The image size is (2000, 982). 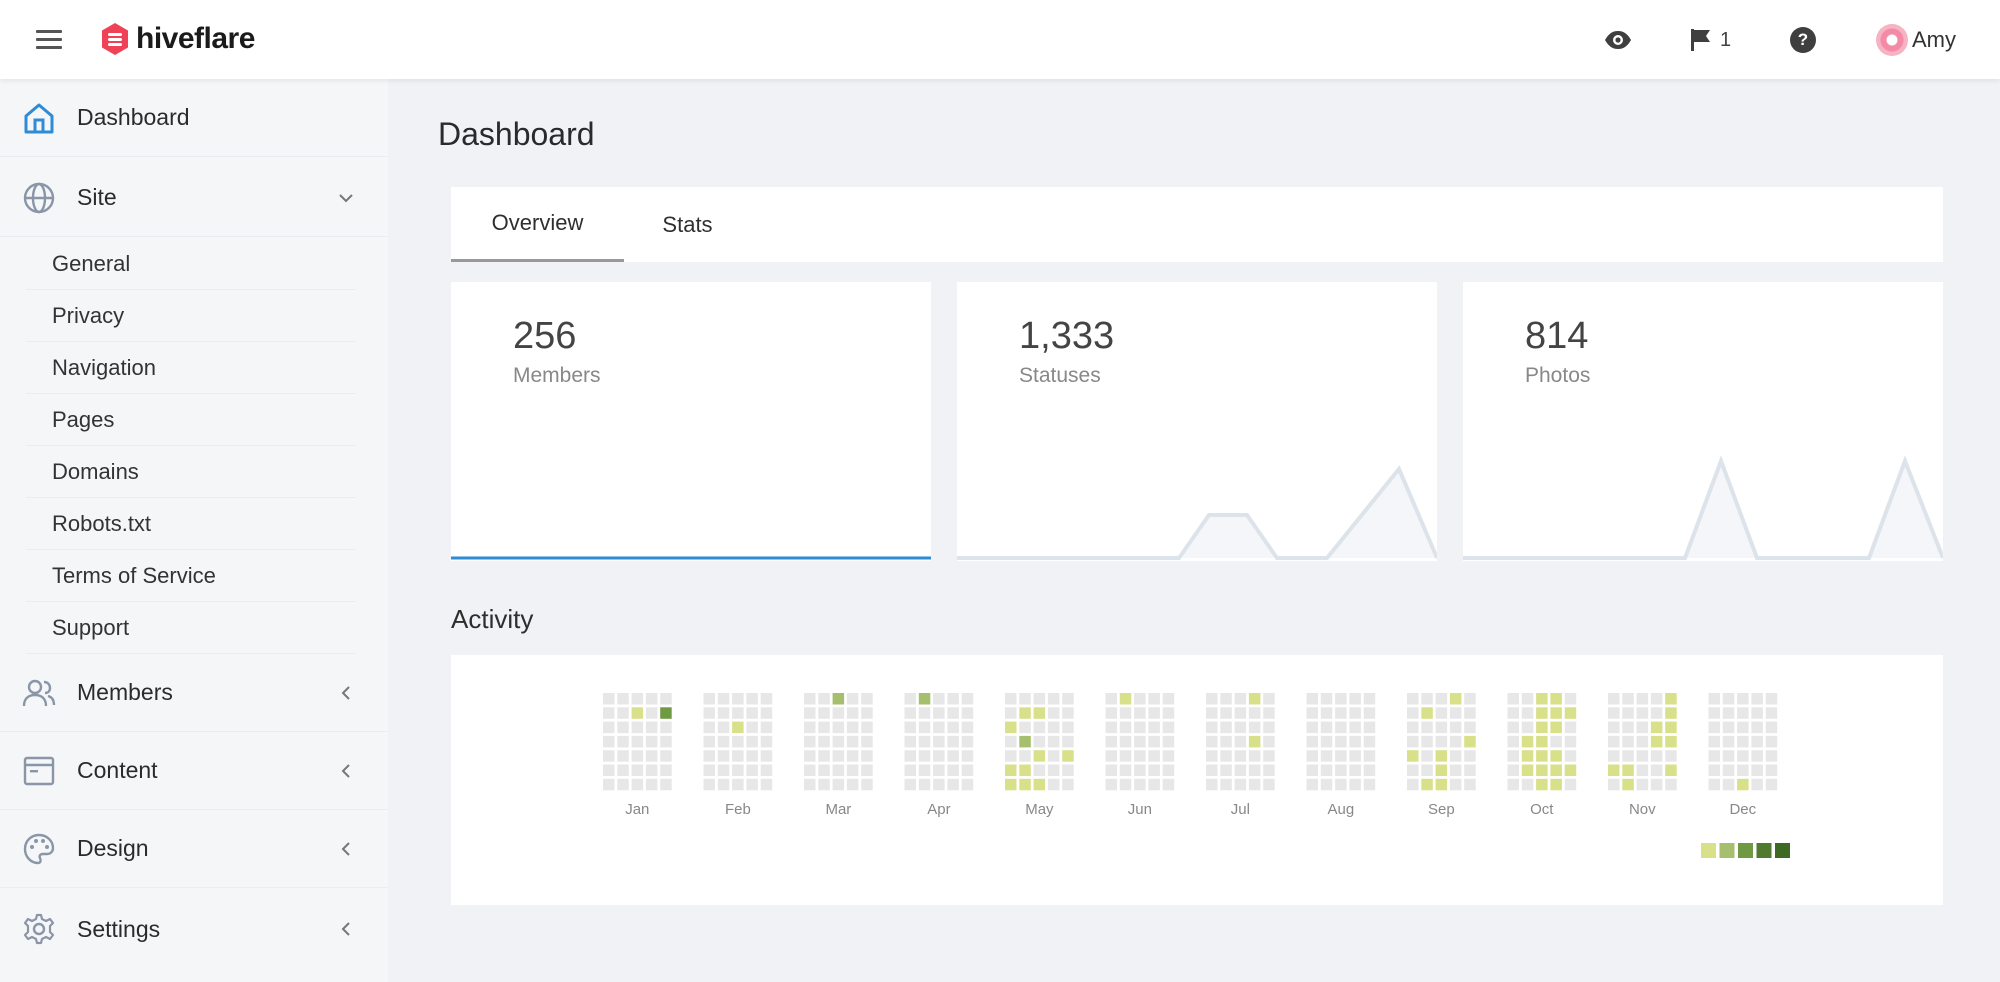 What do you see at coordinates (49, 40) in the screenshot?
I see `menu-icon` at bounding box center [49, 40].